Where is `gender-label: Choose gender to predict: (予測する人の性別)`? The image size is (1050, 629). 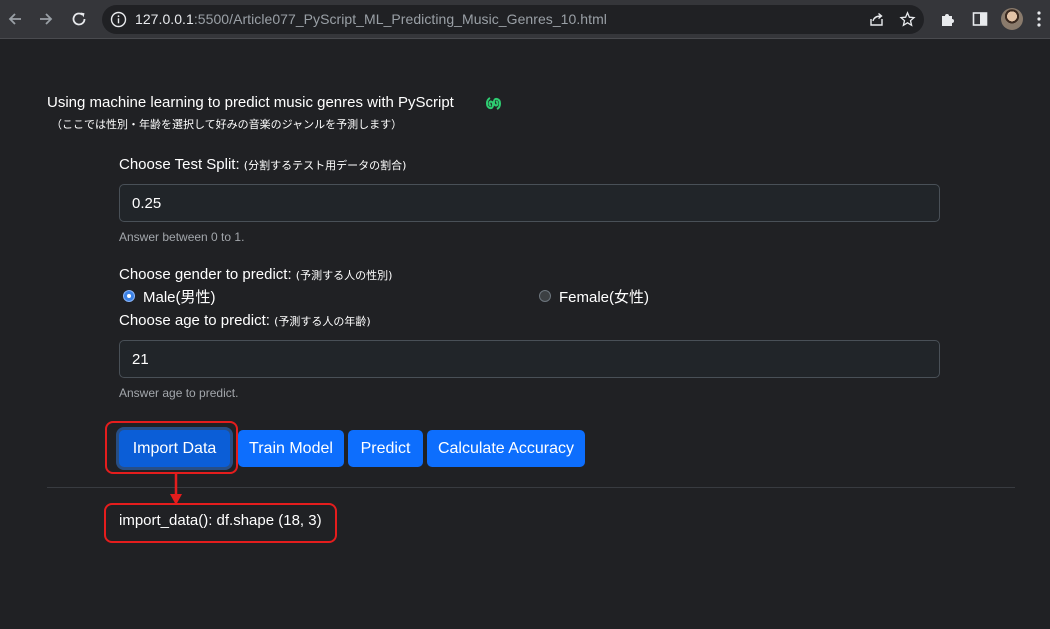
gender-label: Choose gender to predict: (予測する人の性別) is located at coordinates (255, 274).